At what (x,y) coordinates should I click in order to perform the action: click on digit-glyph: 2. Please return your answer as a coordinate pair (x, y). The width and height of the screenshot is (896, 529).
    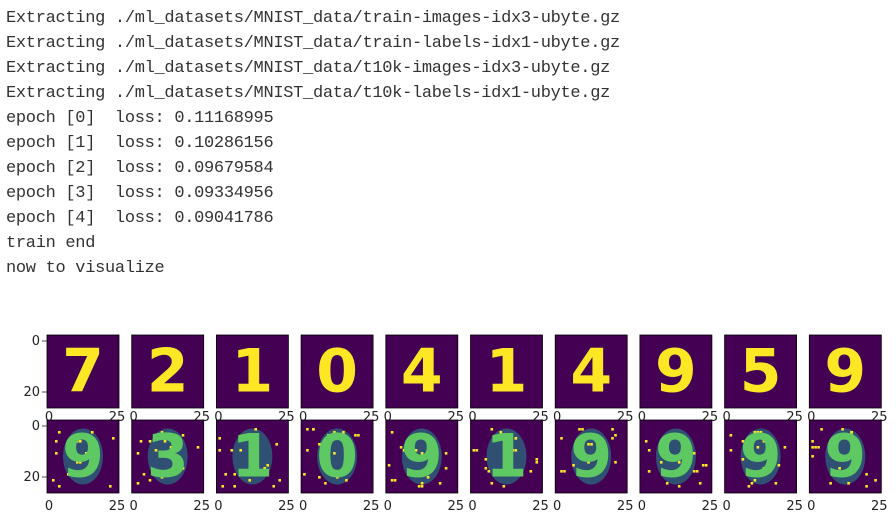
    Looking at the image, I should click on (168, 372).